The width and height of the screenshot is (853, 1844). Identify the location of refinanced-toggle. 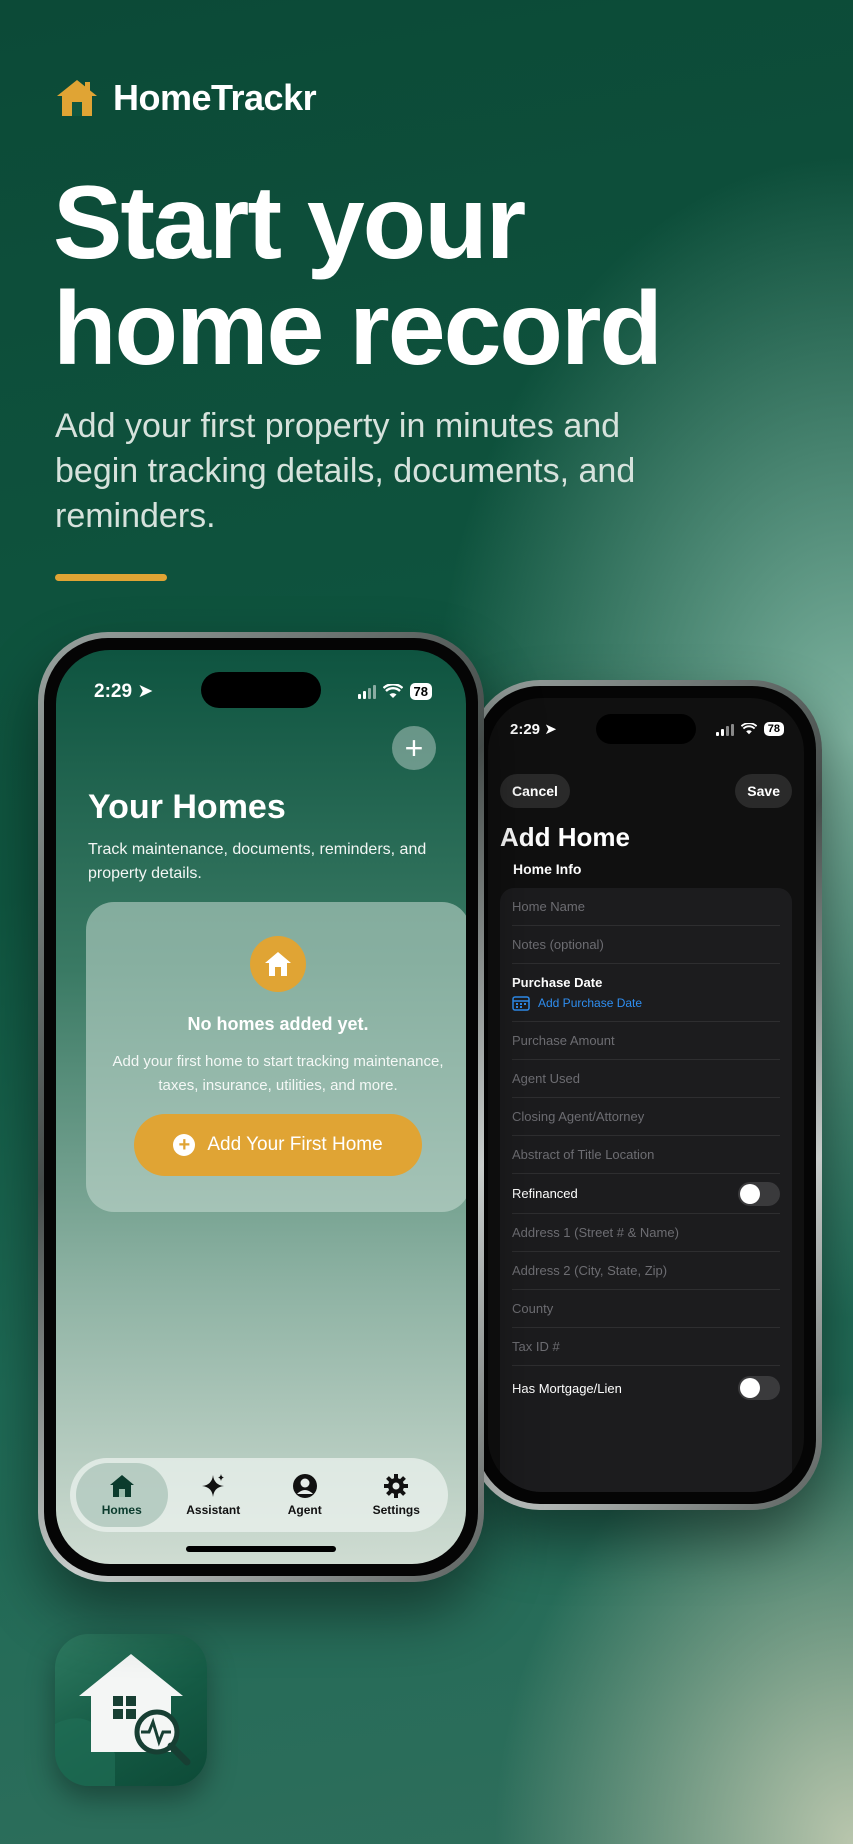
(759, 1193).